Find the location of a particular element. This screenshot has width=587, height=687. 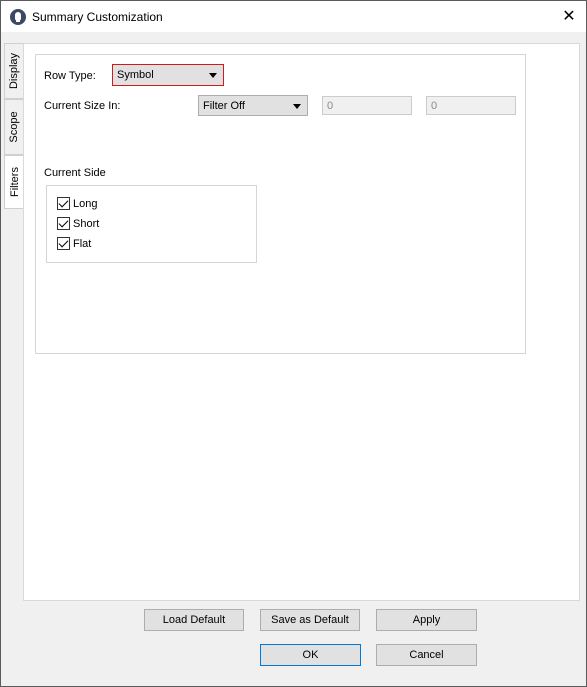

size-min-field: 0 is located at coordinates (367, 105).